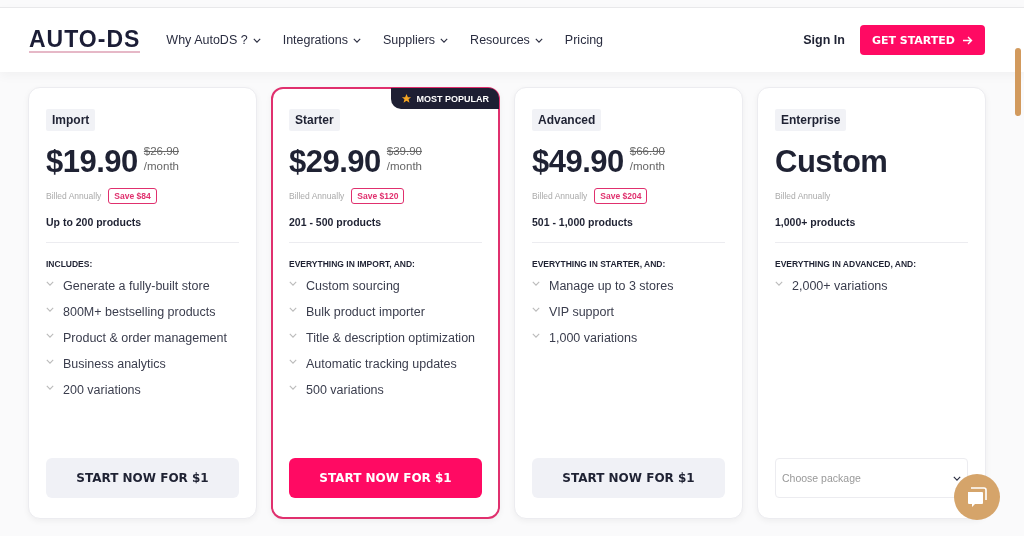 The height and width of the screenshot is (536, 1024). Describe the element at coordinates (584, 40) in the screenshot. I see `nav-link: Pricing` at that location.